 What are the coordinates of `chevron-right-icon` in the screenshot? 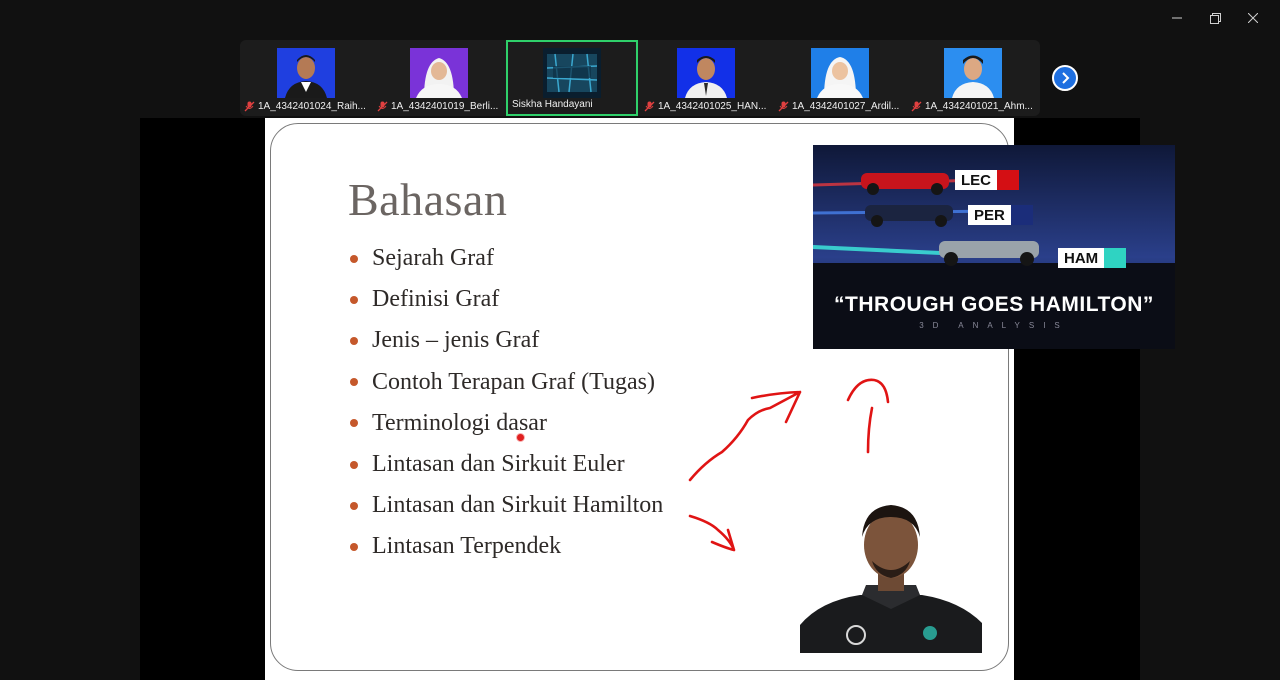 It's located at (1066, 78).